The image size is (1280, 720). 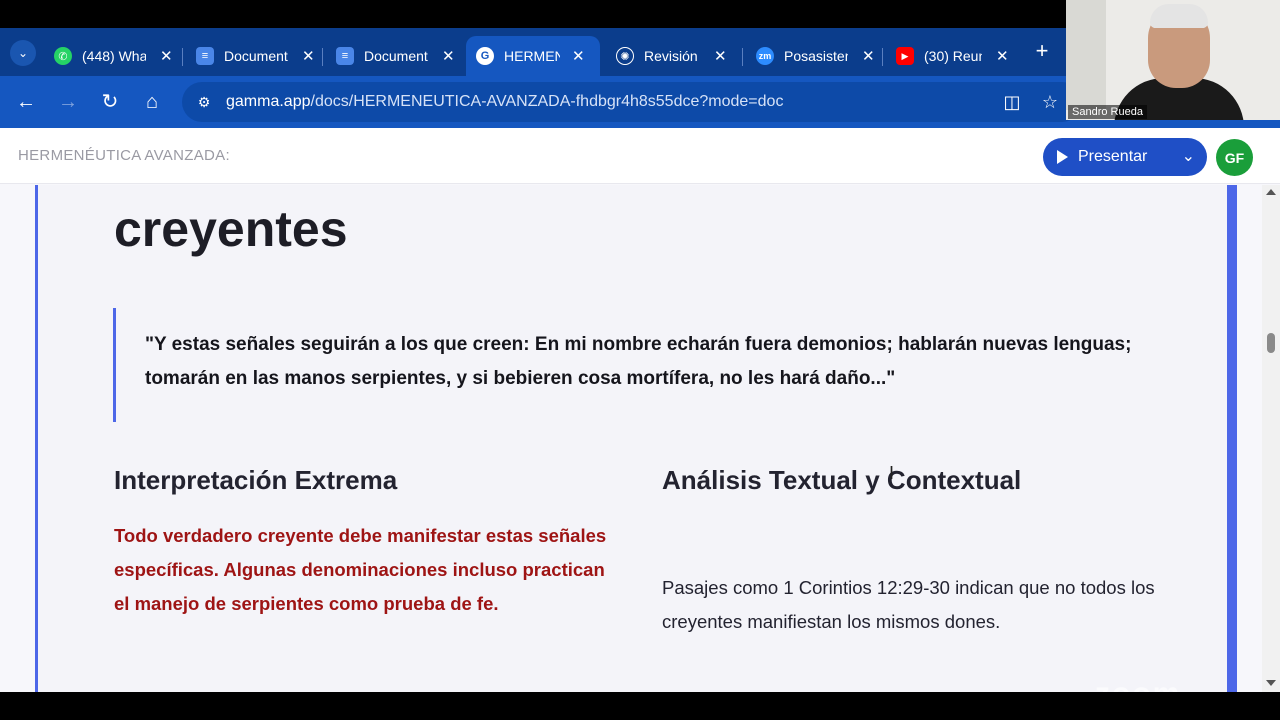 I want to click on webcam-overlay: Sandro Rueda, so click(x=1173, y=60).